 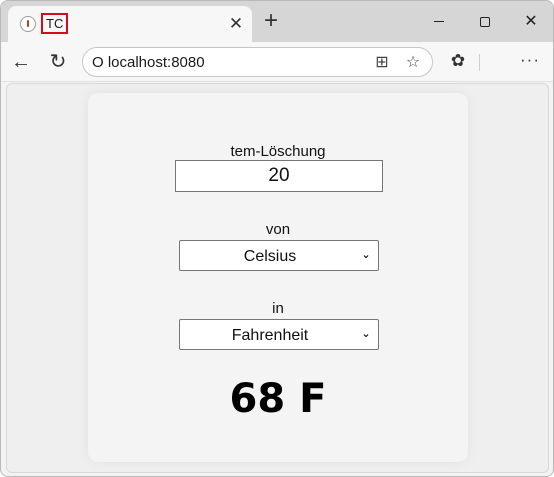 What do you see at coordinates (278, 229) in the screenshot?
I see `from-unit-label: von` at bounding box center [278, 229].